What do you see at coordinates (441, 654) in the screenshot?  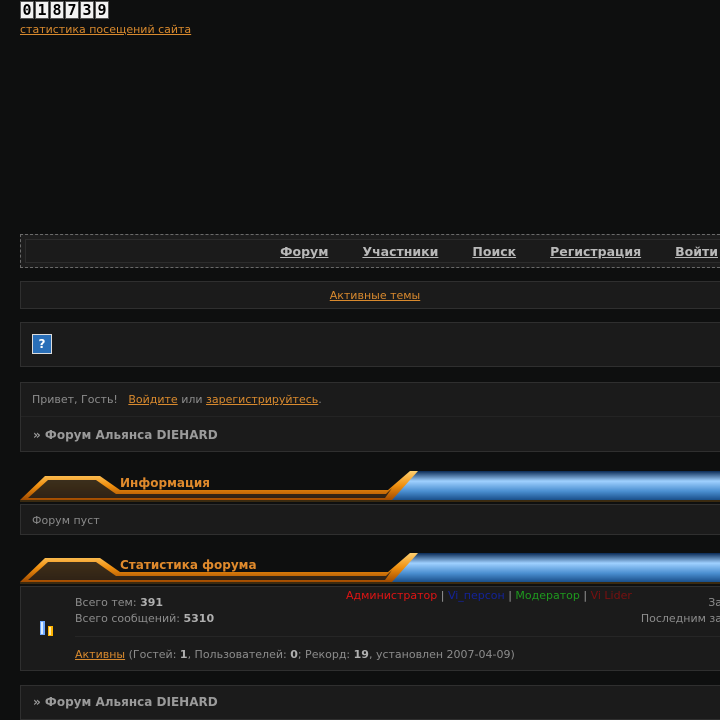 I see `record-date: , установлен 2007-04-09)` at bounding box center [441, 654].